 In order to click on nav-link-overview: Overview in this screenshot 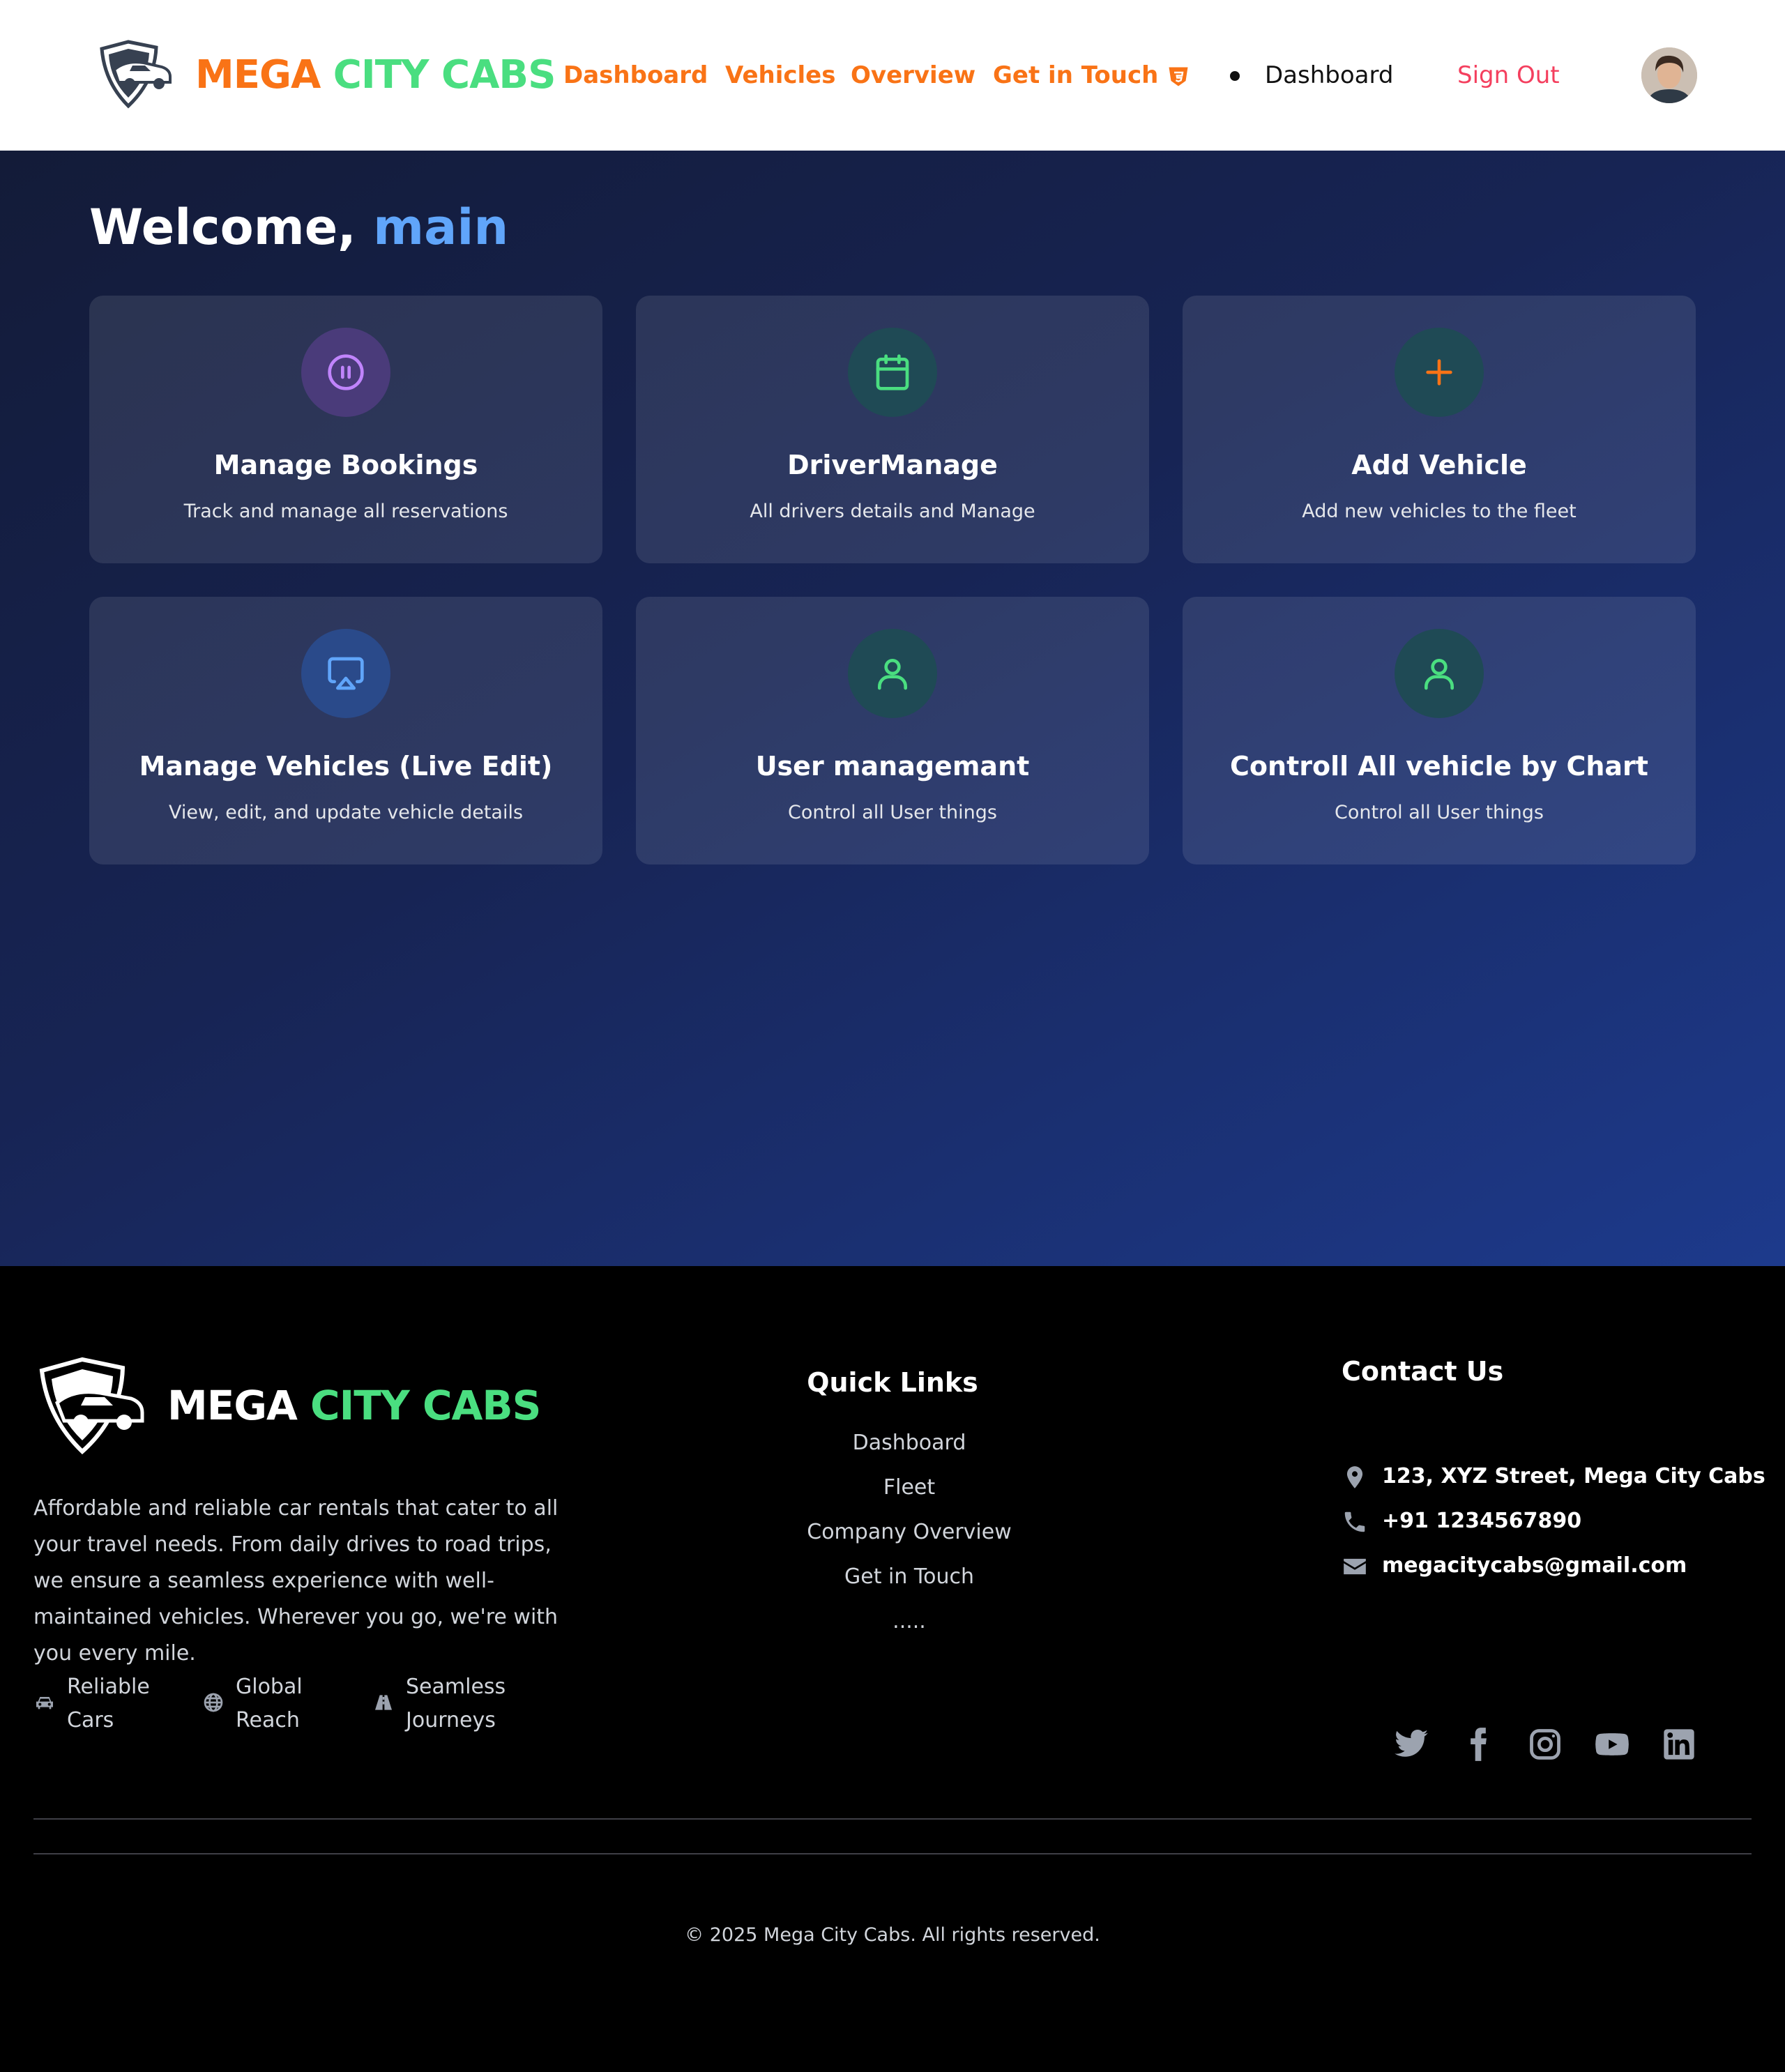, I will do `click(913, 75)`.